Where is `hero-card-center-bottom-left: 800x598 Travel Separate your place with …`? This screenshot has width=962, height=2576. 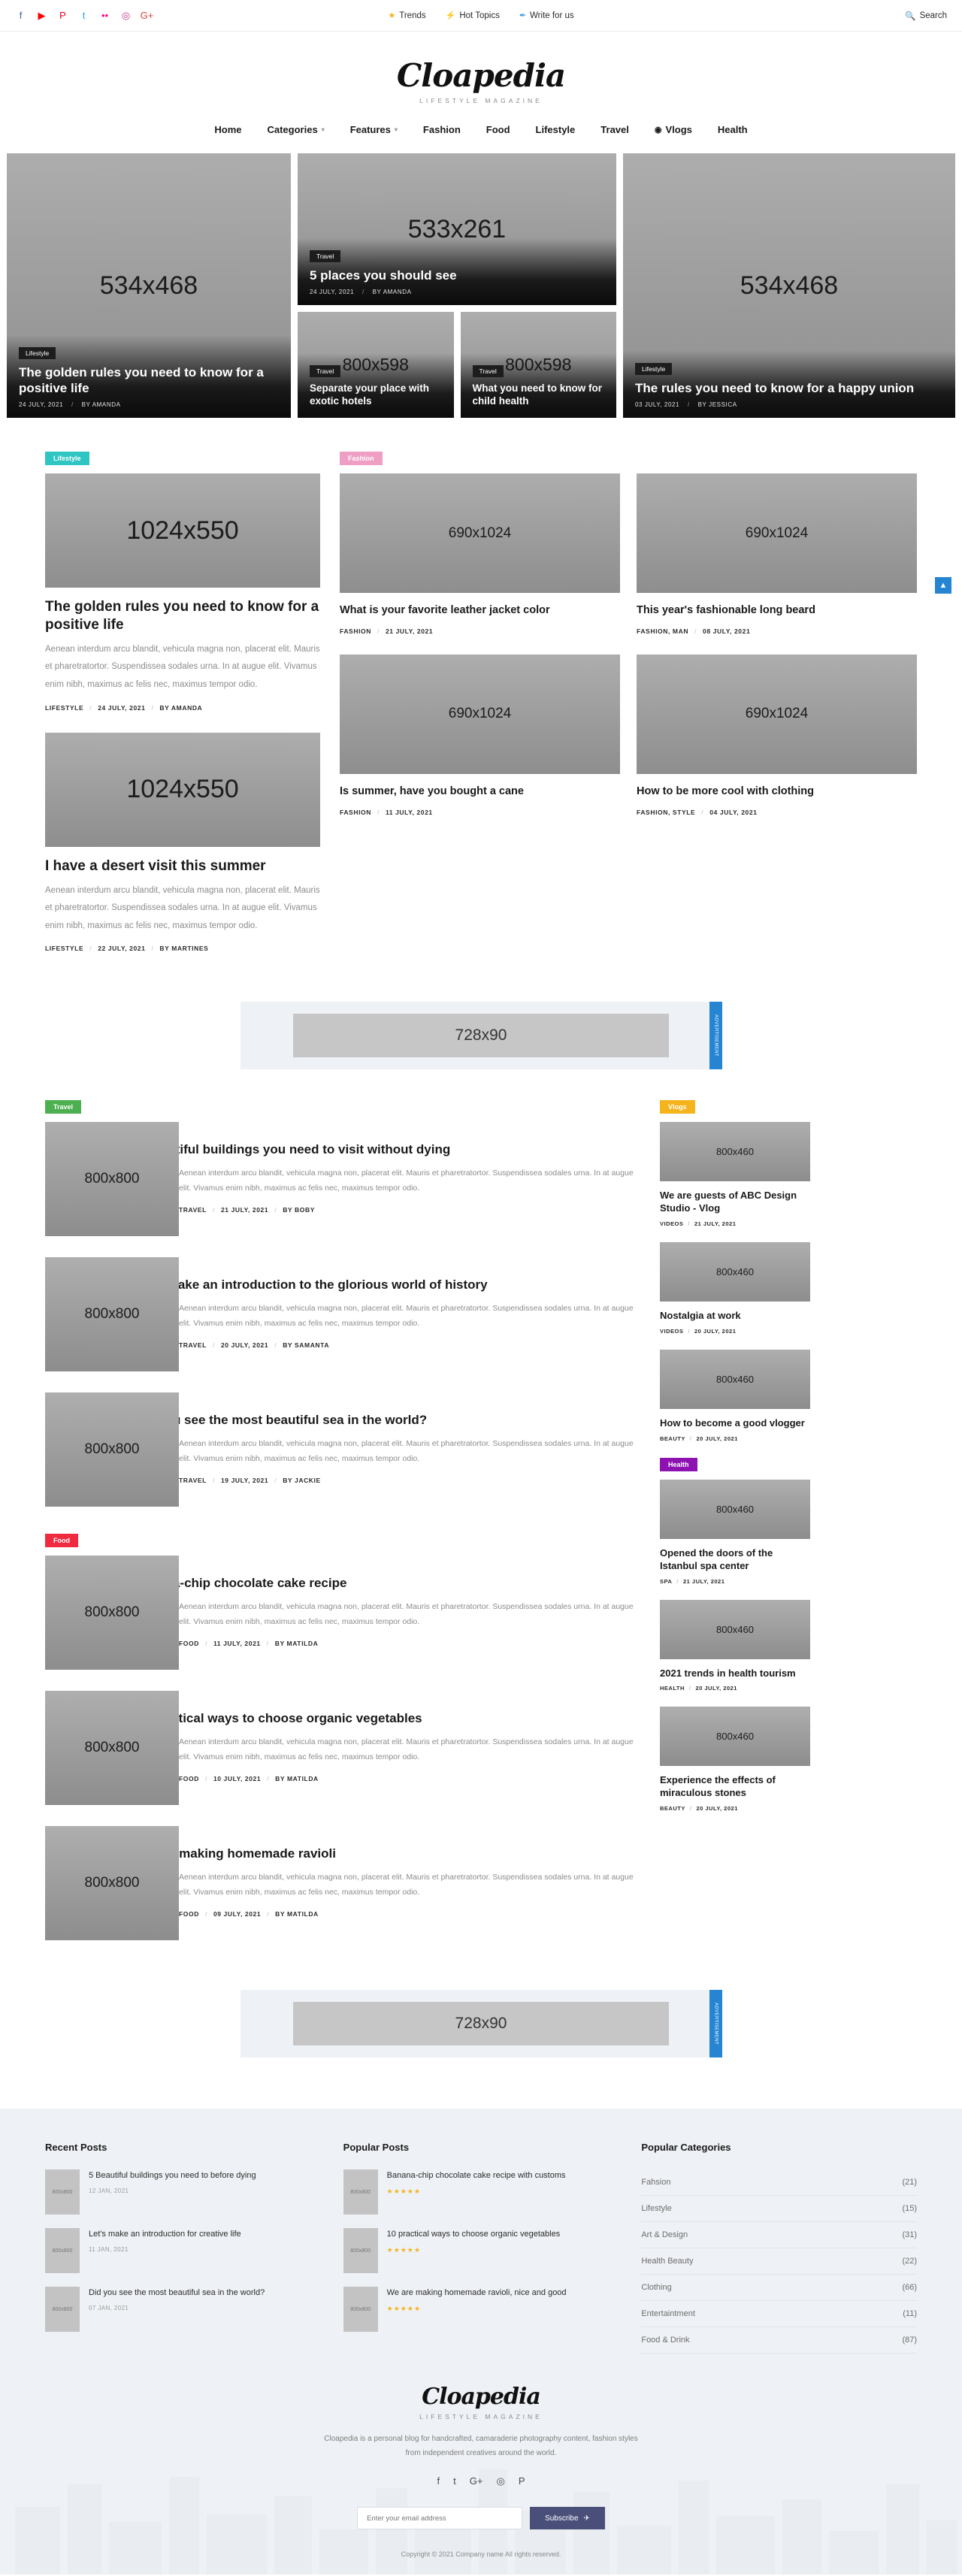 hero-card-center-bottom-left: 800x598 Travel Separate your place with … is located at coordinates (376, 365).